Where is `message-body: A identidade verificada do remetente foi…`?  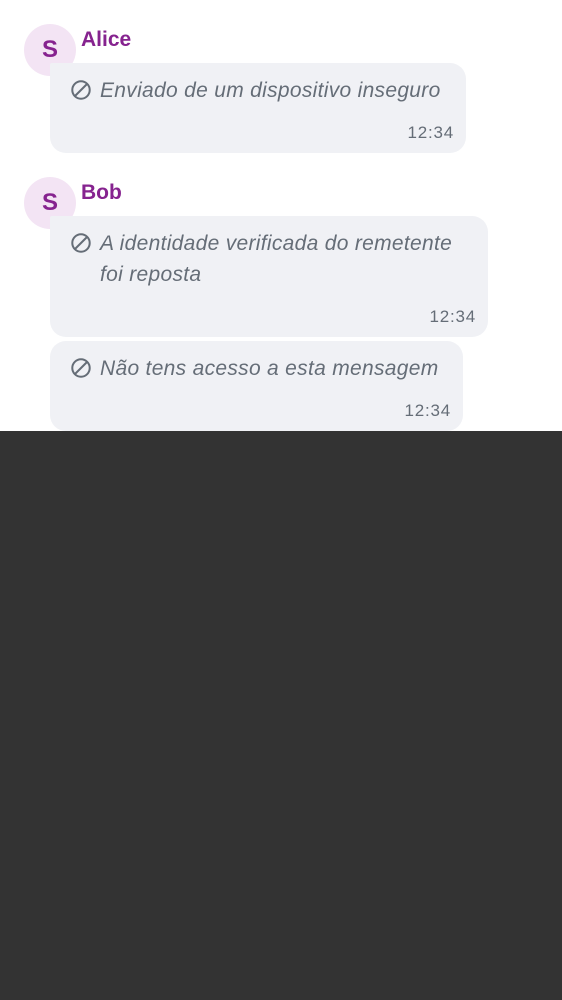 message-body: A identidade verificada do remetente foi… is located at coordinates (272, 259).